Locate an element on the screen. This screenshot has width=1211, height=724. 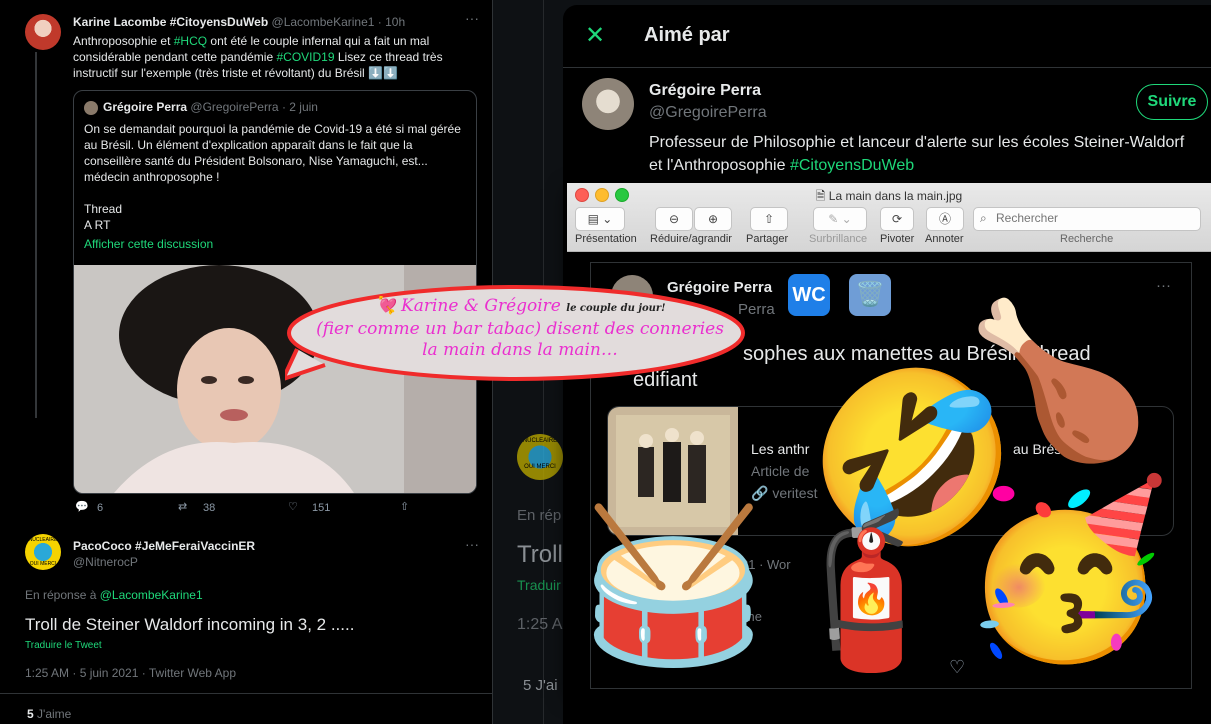
retweet-count: 38 is located at coordinates (209, 508).